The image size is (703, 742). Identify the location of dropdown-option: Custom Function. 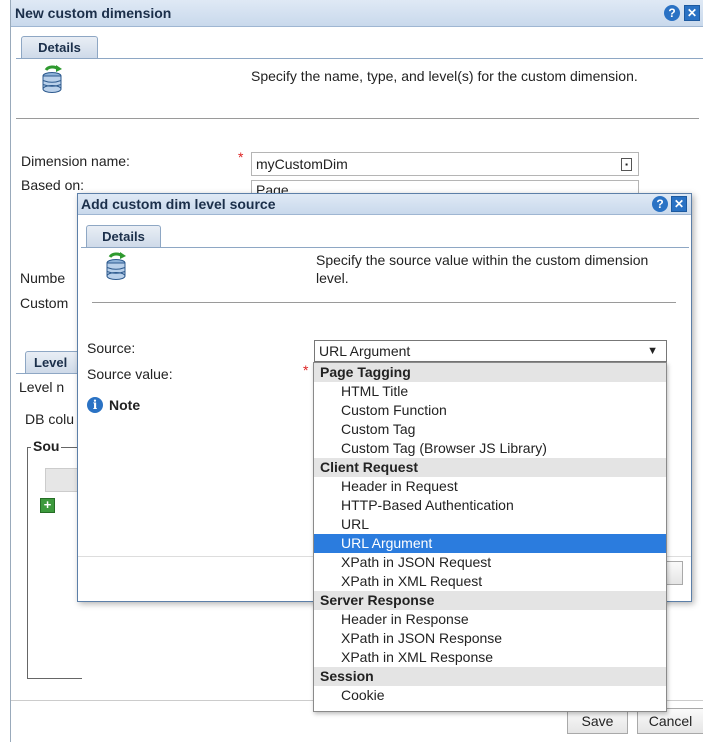
(490, 410).